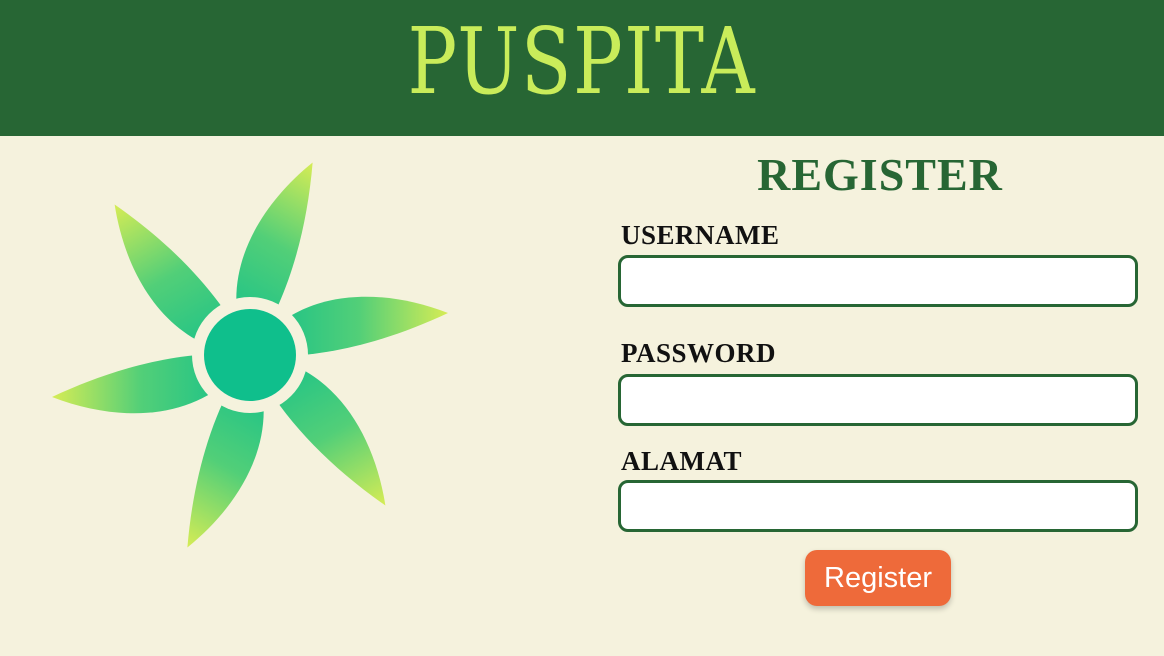  I want to click on logo-center, so click(250, 355).